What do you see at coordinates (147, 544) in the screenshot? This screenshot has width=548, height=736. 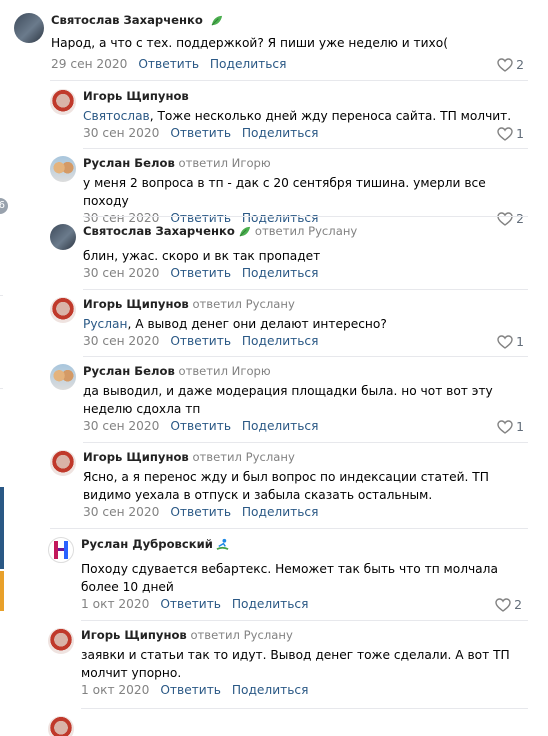 I see `comment-author: Руслан Дубровский` at bounding box center [147, 544].